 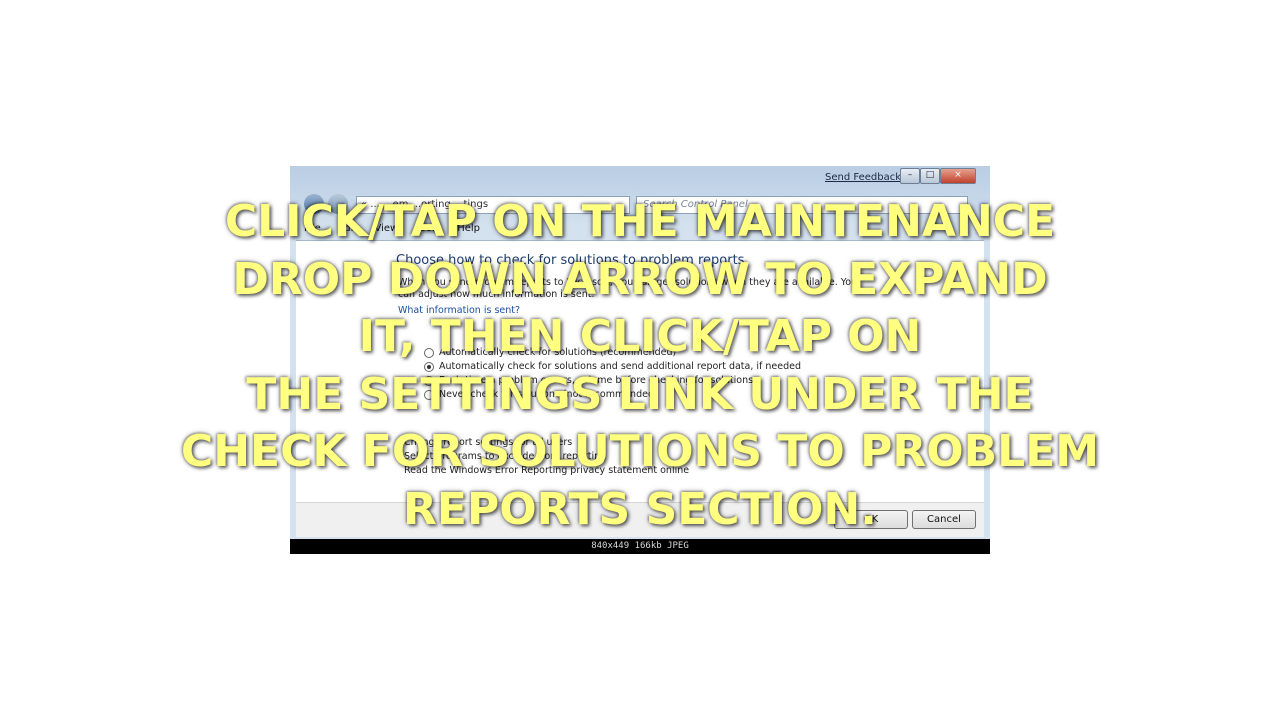 What do you see at coordinates (640, 394) in the screenshot?
I see `caption-line: THE SETTINGS LINK UNDER THE` at bounding box center [640, 394].